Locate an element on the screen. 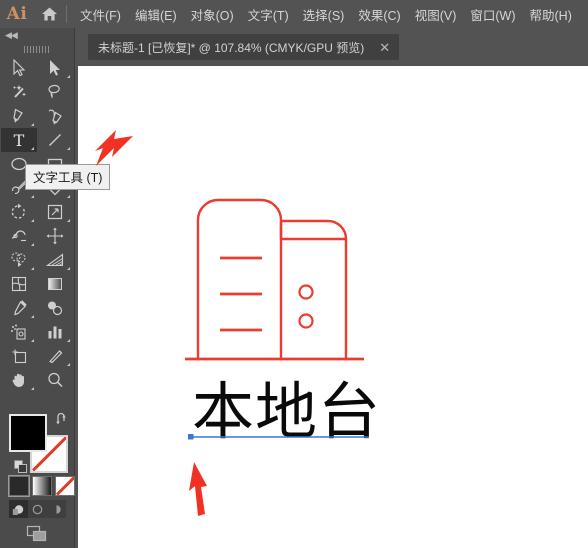 The height and width of the screenshot is (548, 588). close-icon: ✕ is located at coordinates (384, 47).